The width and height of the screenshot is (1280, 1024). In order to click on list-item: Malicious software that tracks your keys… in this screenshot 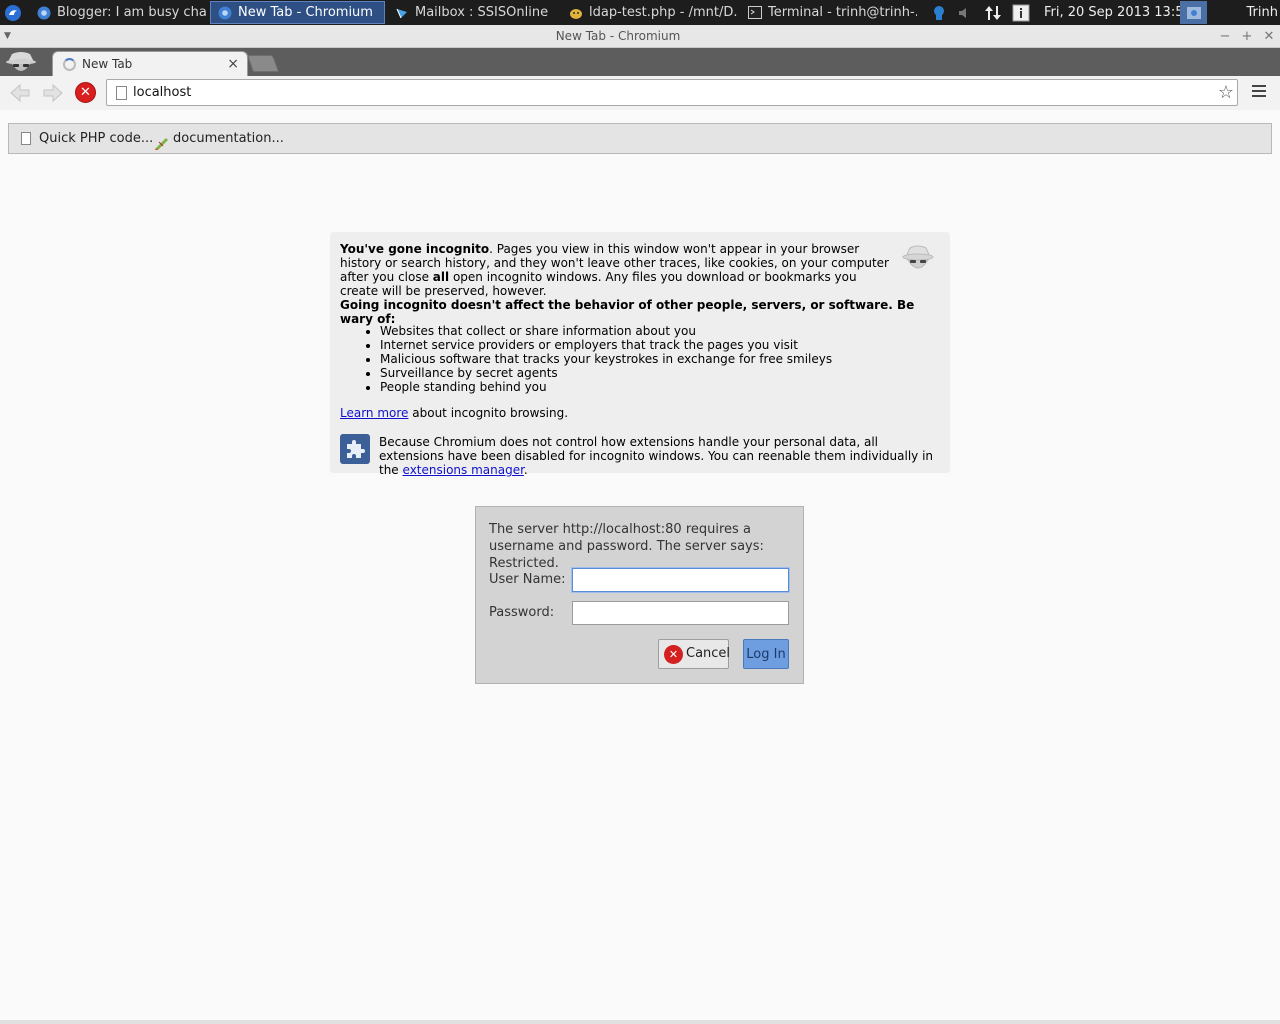, I will do `click(606, 359)`.